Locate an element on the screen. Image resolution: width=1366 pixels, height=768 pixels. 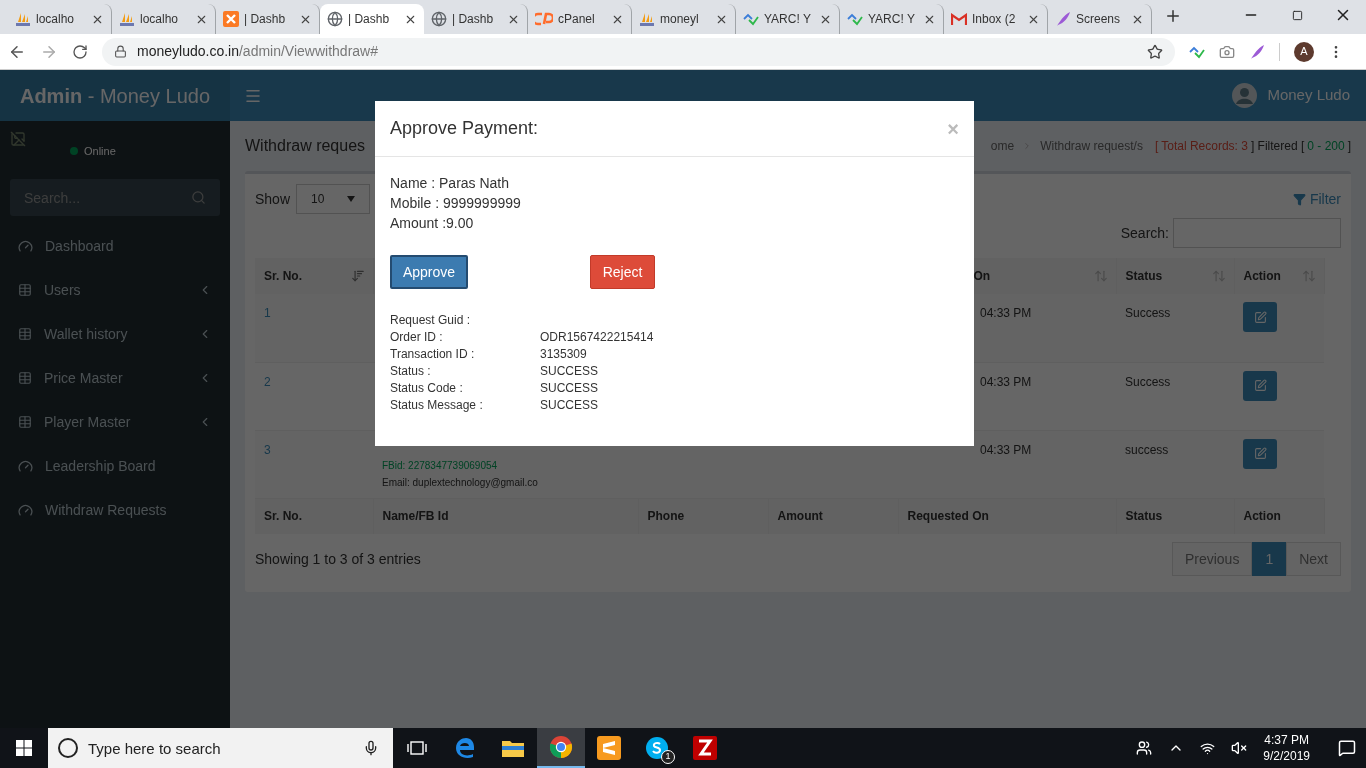
camera-icon is located at coordinates (1227, 51).